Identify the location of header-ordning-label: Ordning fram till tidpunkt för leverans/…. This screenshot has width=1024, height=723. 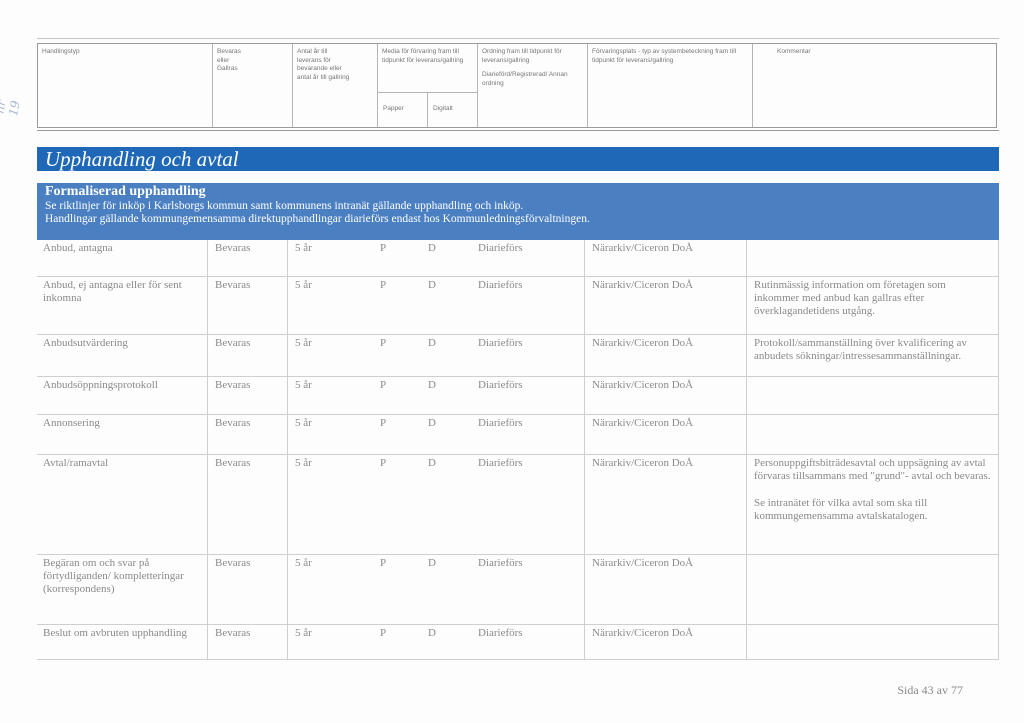
(522, 56).